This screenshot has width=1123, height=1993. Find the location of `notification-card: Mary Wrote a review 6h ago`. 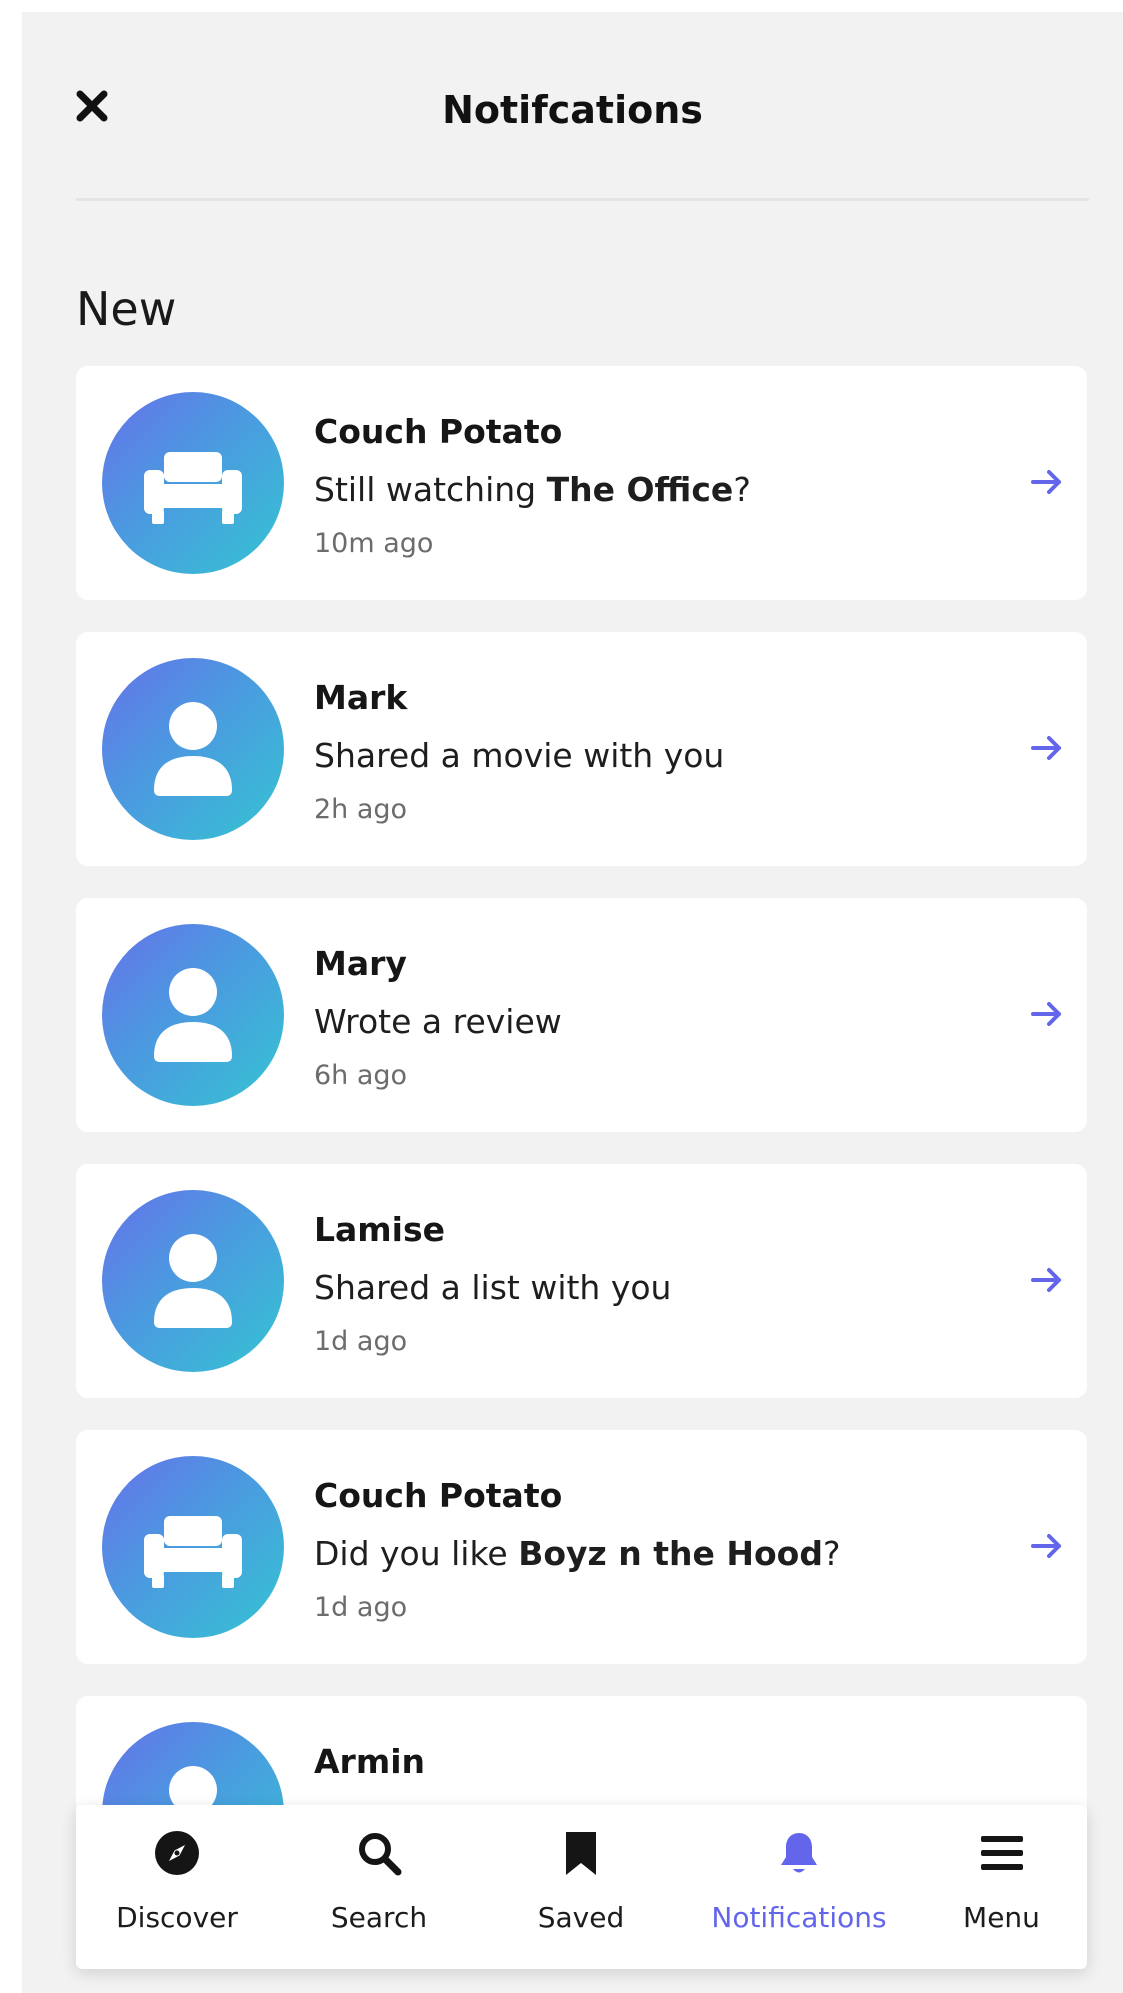

notification-card: Mary Wrote a review 6h ago is located at coordinates (581, 1015).